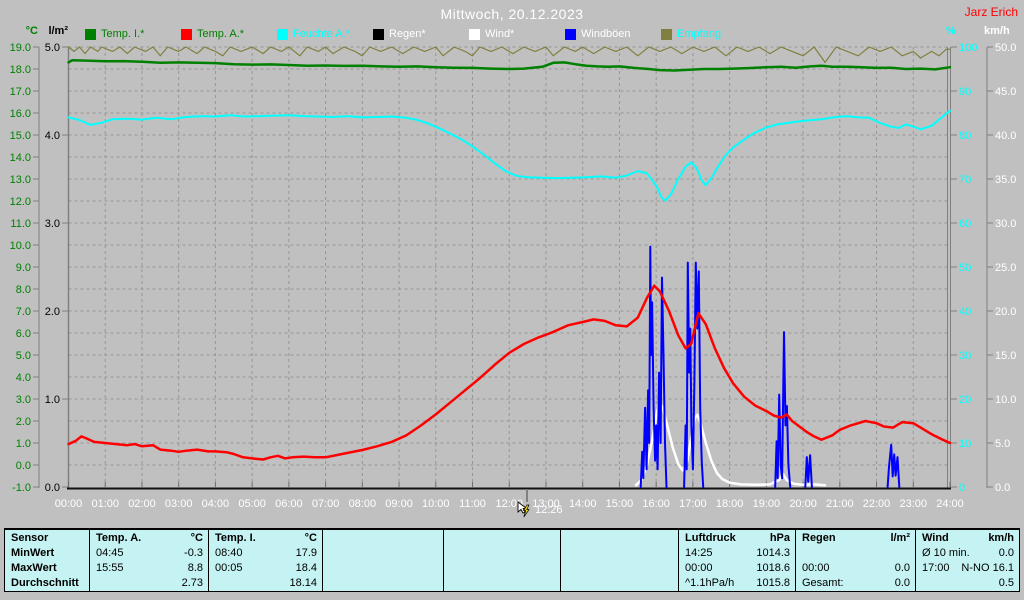  Describe the element at coordinates (902, 568) in the screenshot. I see `cell-right: 0.0` at that location.